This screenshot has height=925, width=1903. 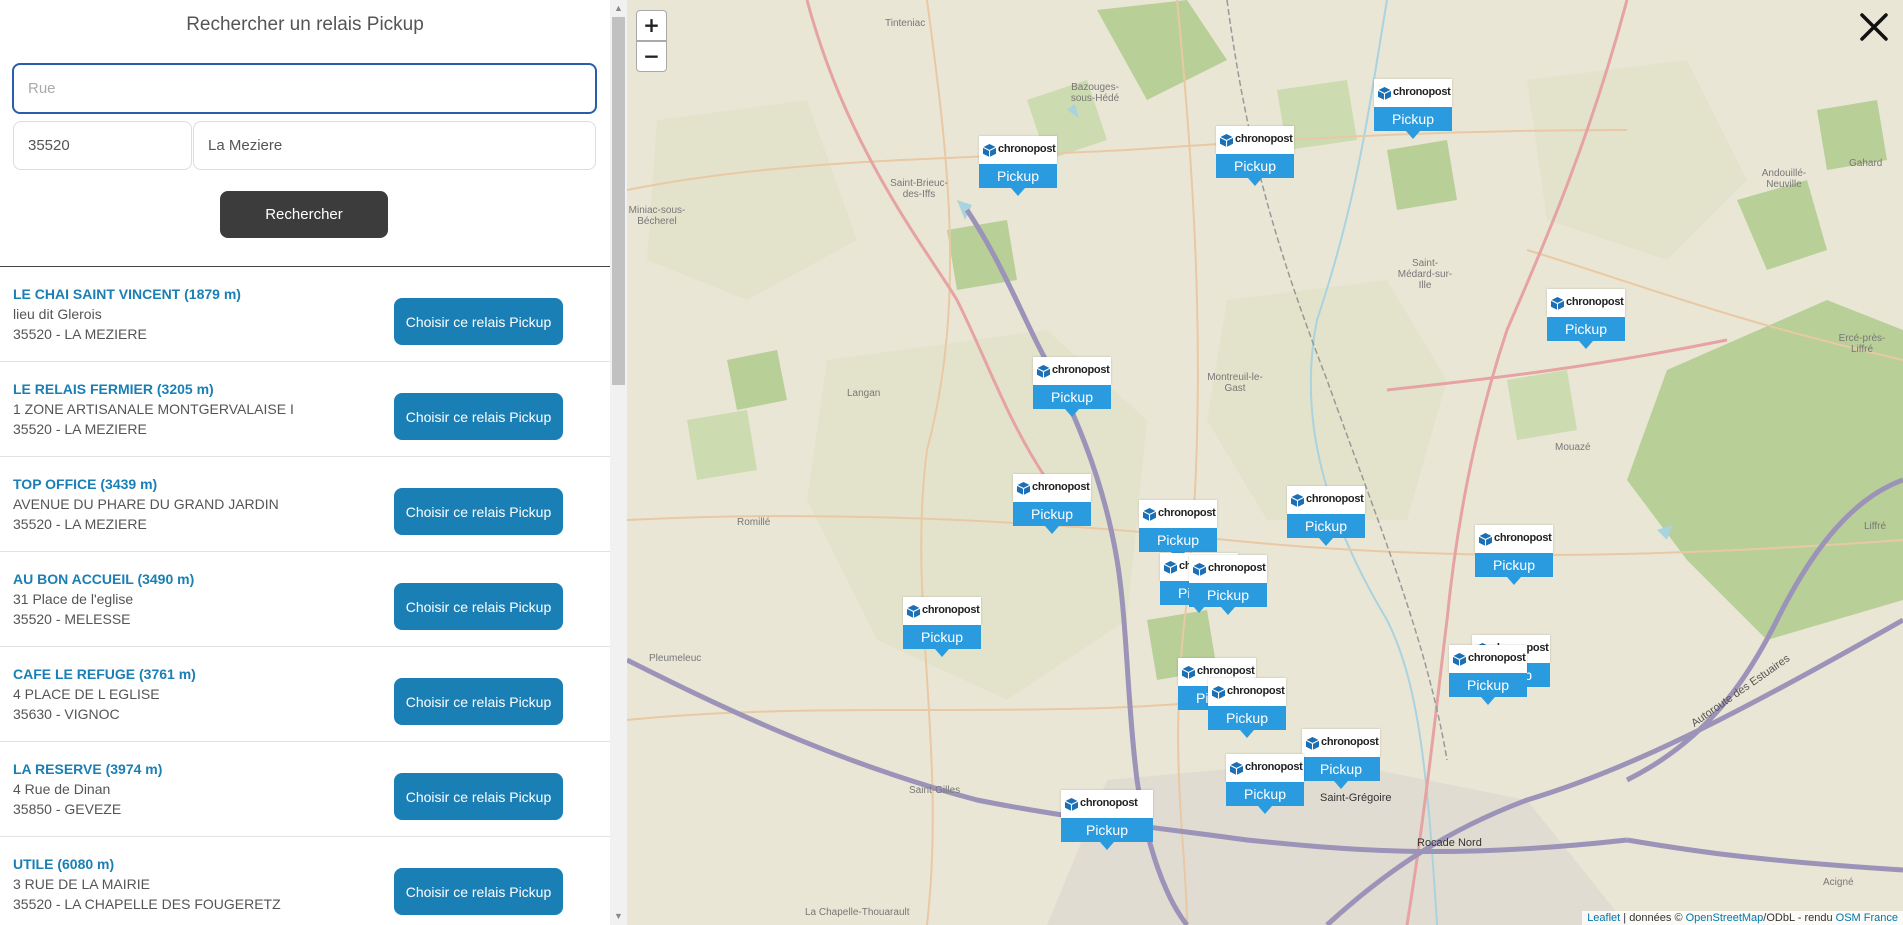 I want to click on street-input, so click(x=304, y=88).